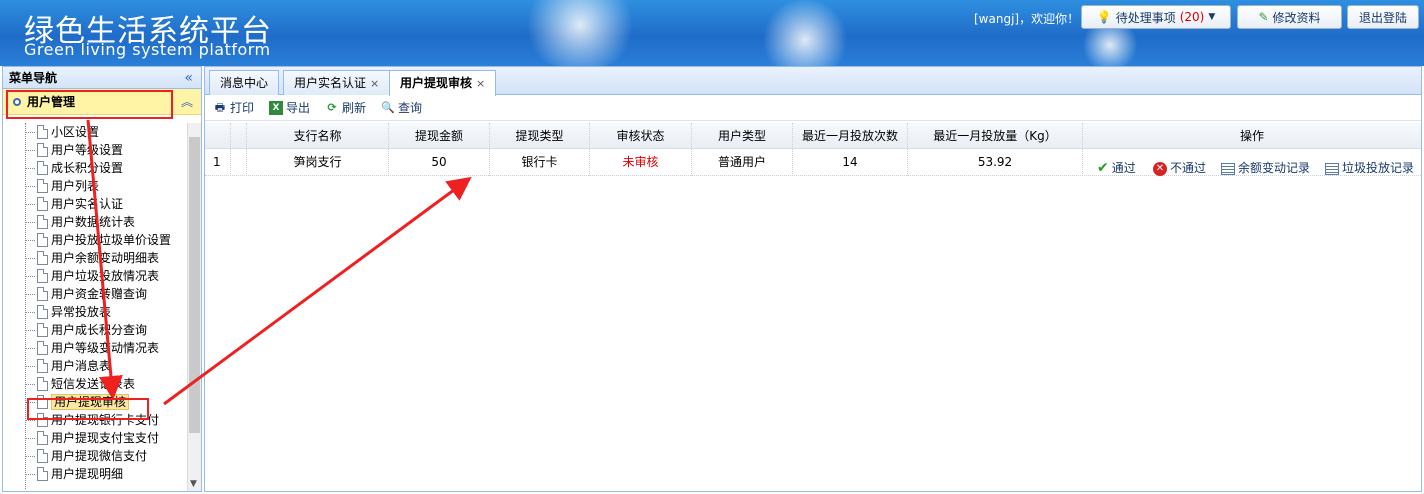  What do you see at coordinates (94, 132) in the screenshot?
I see `sidebar-item: 小区设置` at bounding box center [94, 132].